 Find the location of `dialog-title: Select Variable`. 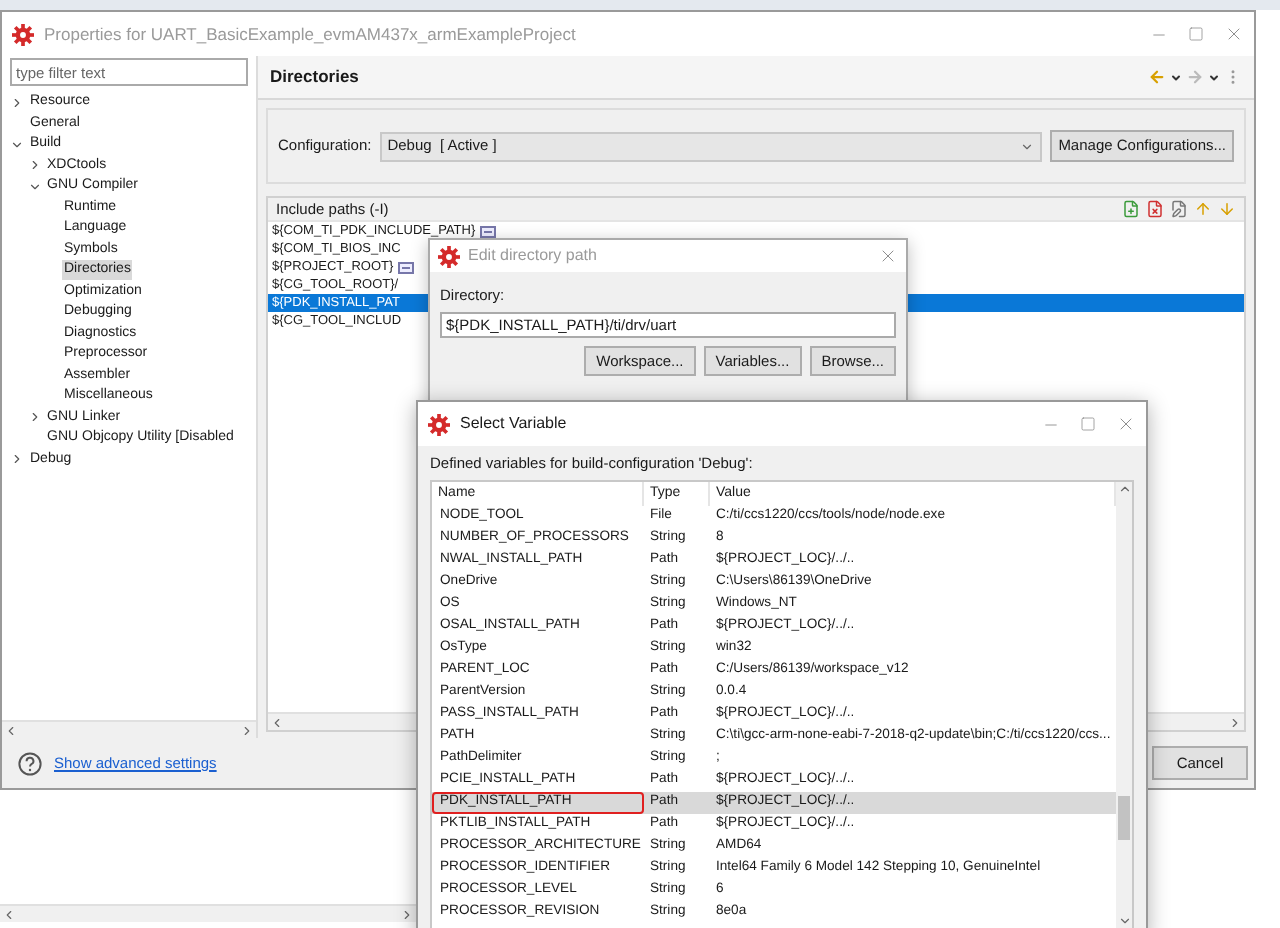

dialog-title: Select Variable is located at coordinates (513, 424).